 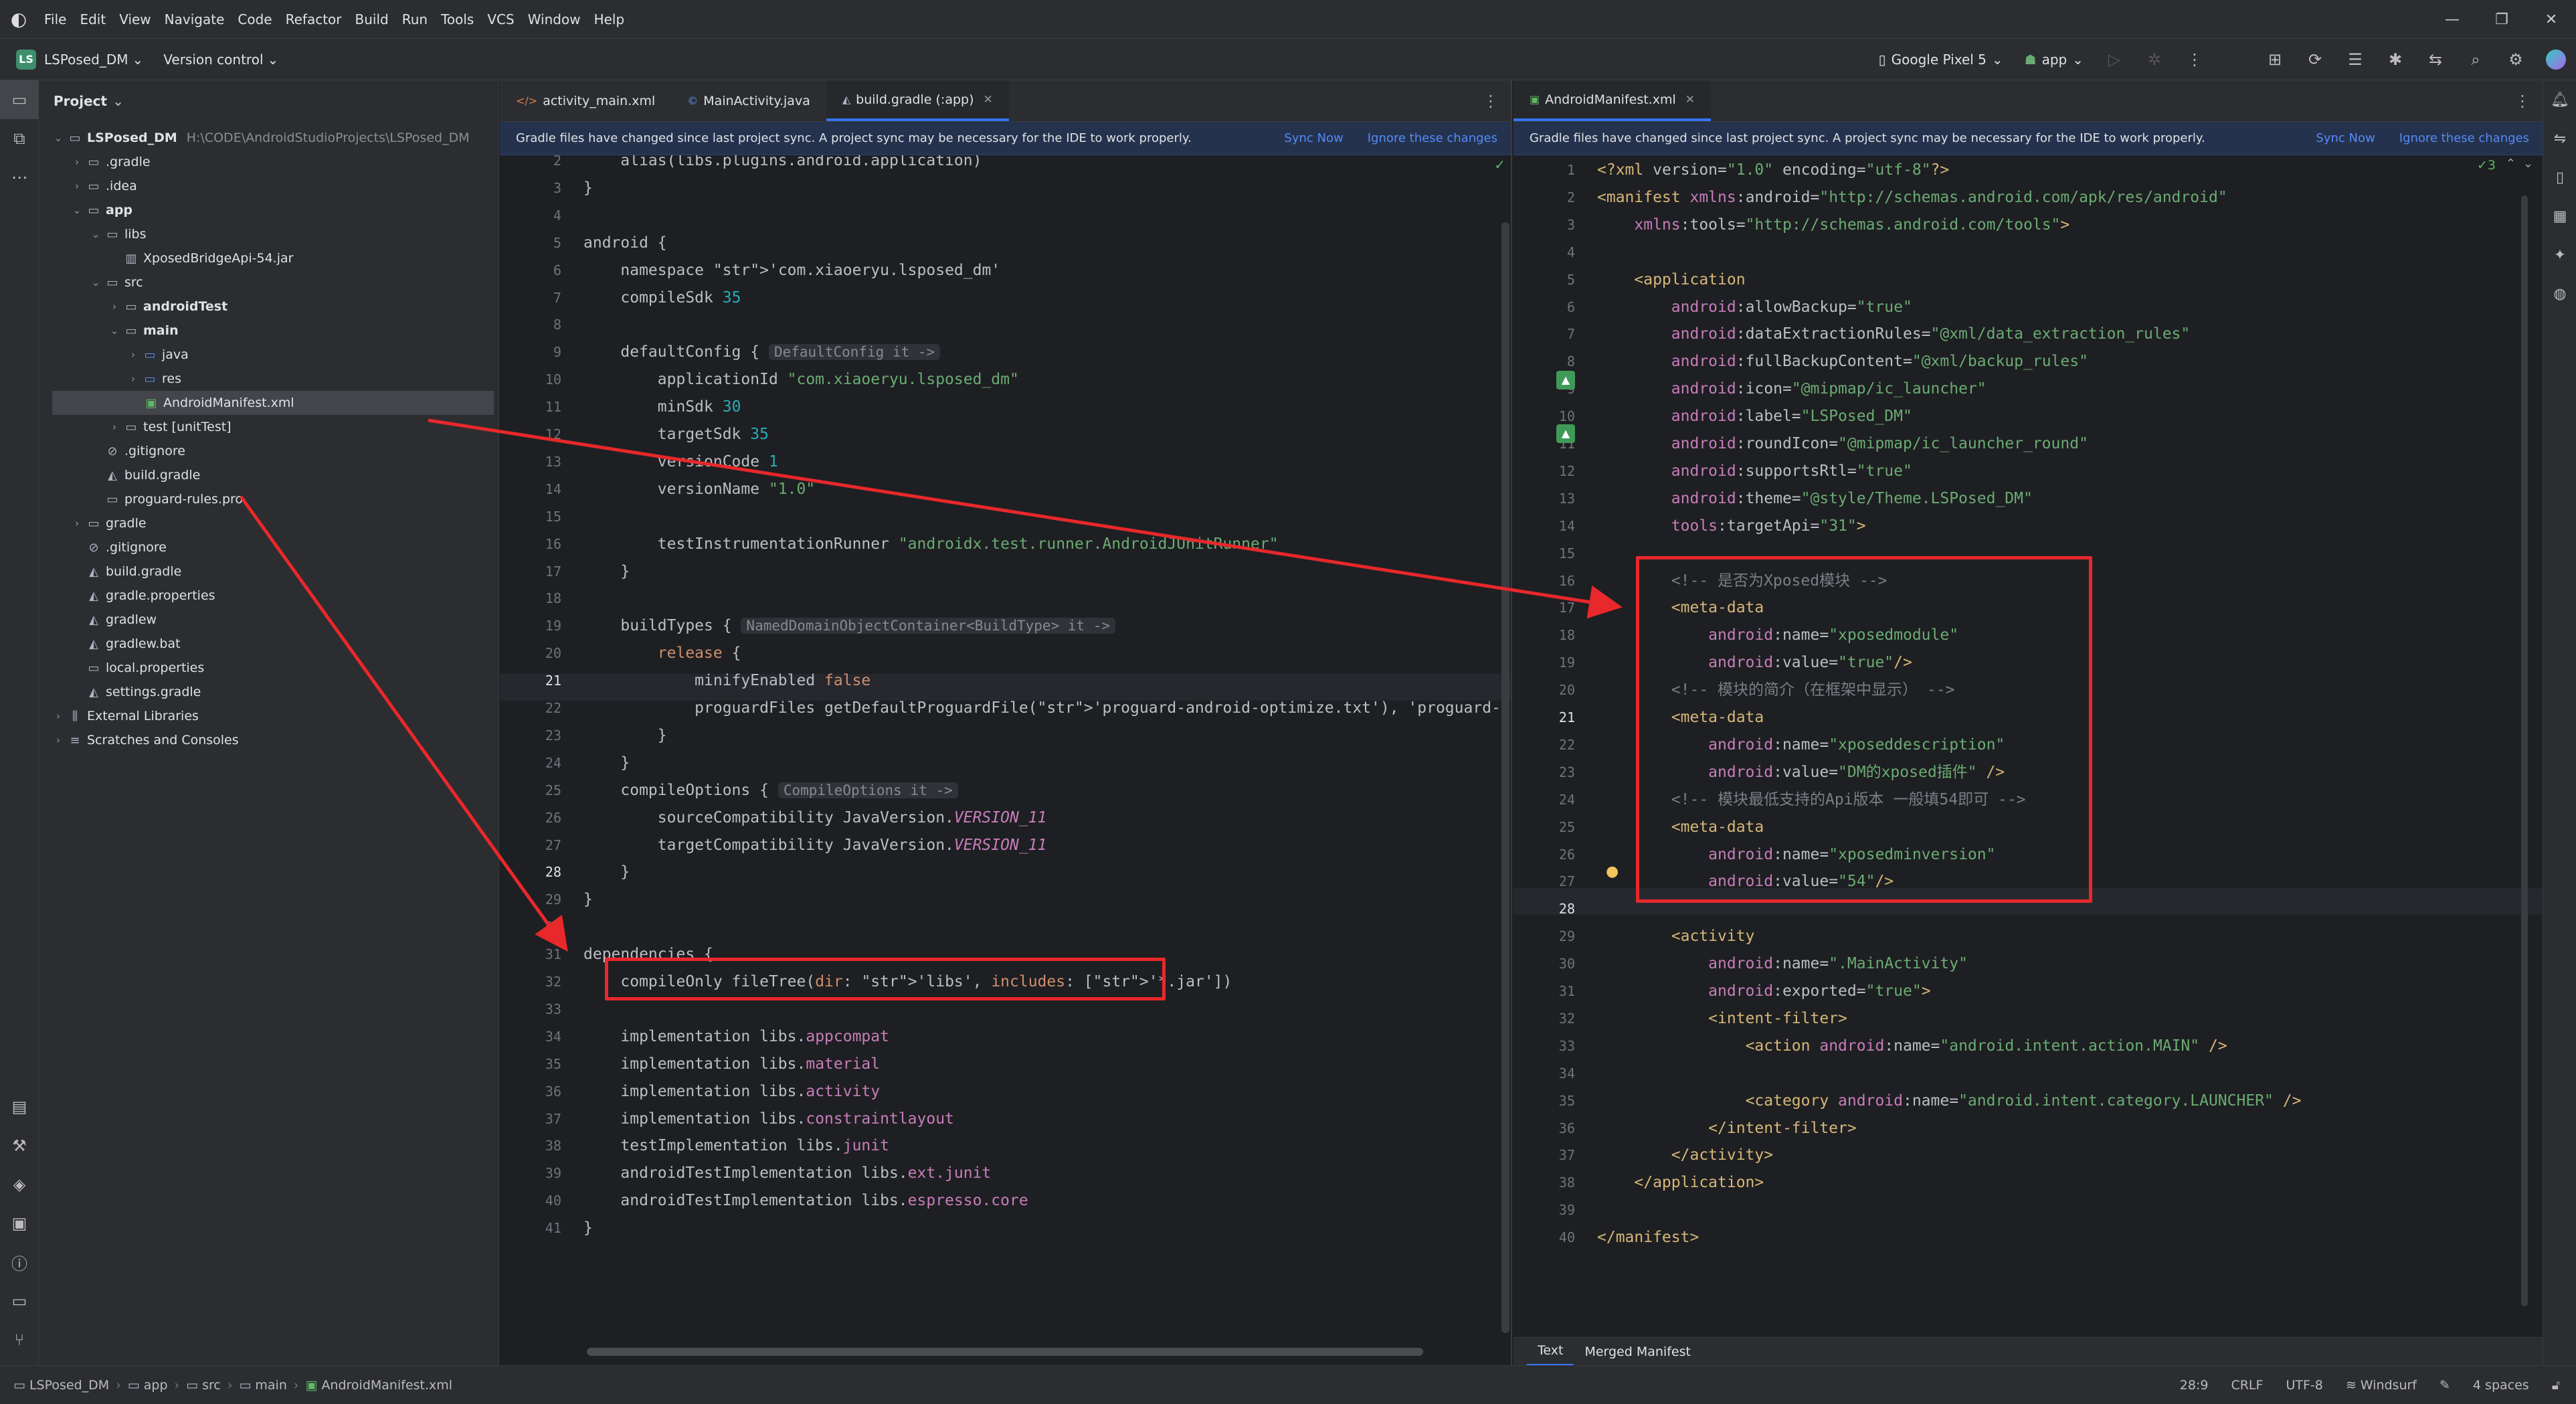 I want to click on tree-row-external-libraries: › ⫼ External Libraries, so click(x=125, y=716).